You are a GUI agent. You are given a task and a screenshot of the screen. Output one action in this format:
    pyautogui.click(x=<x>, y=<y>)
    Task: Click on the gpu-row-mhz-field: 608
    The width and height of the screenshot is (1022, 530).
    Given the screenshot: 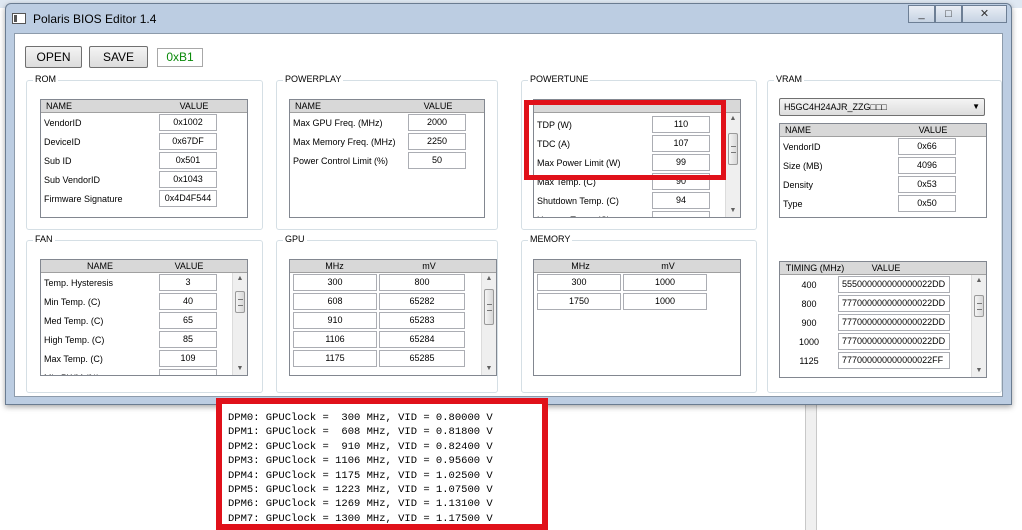 What is the action you would take?
    pyautogui.click(x=335, y=301)
    